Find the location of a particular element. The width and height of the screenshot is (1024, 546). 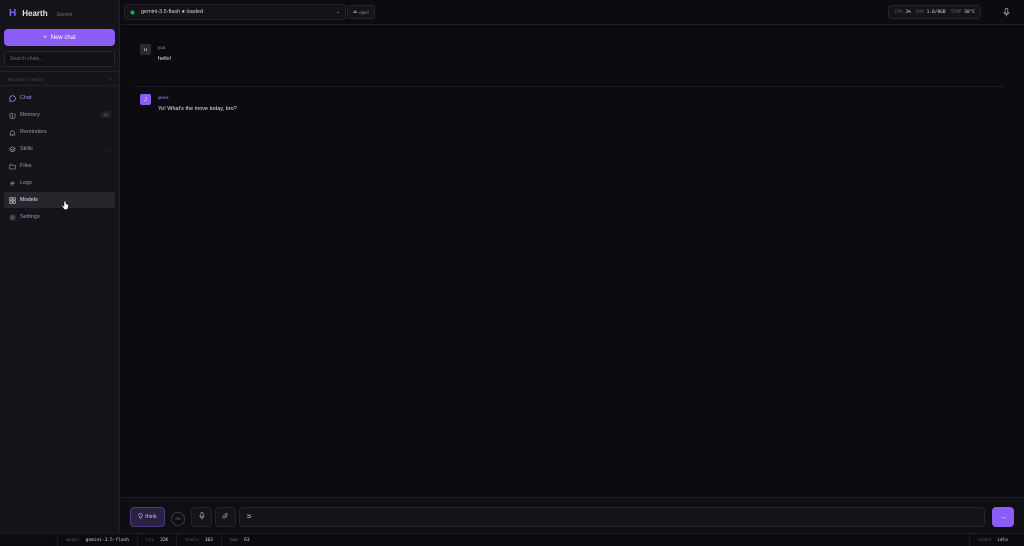

sidebar-item-chat: Chat is located at coordinates (59, 98).